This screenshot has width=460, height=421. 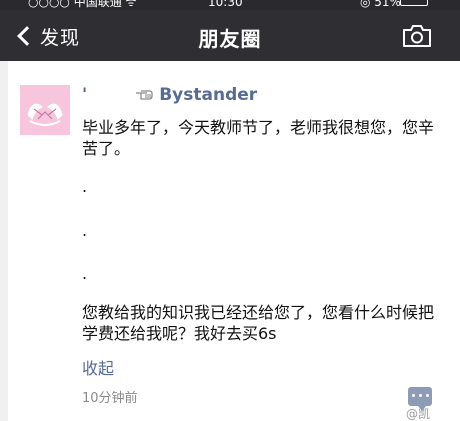 I want to click on clock: 10:30, so click(x=225, y=4).